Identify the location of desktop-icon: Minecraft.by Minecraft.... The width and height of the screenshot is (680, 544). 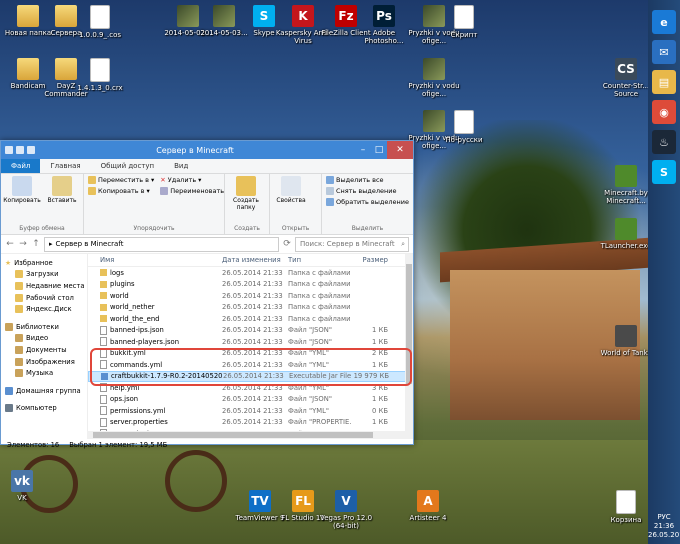
(626, 185).